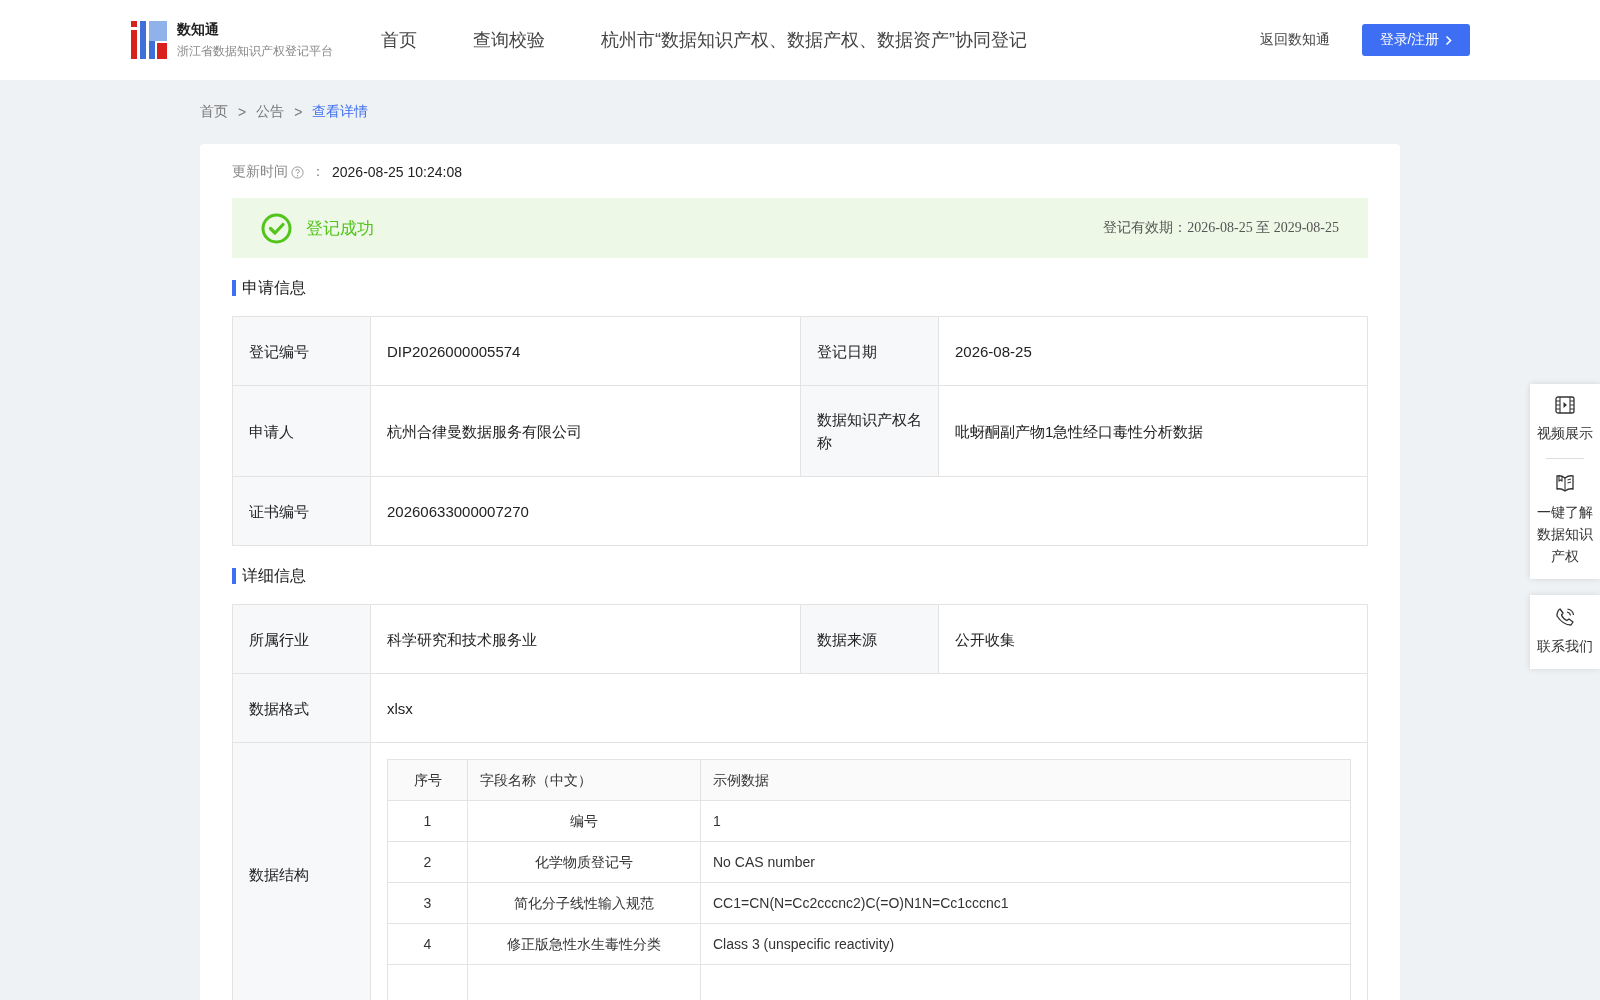 Image resolution: width=1600 pixels, height=1000 pixels. What do you see at coordinates (301, 511) in the screenshot?
I see `field-label: 证书编号` at bounding box center [301, 511].